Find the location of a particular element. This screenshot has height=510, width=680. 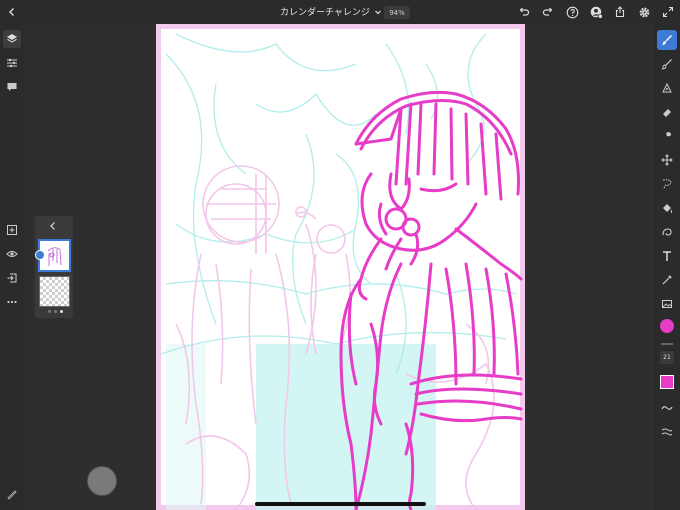

add-layer-button is located at coordinates (12, 230).